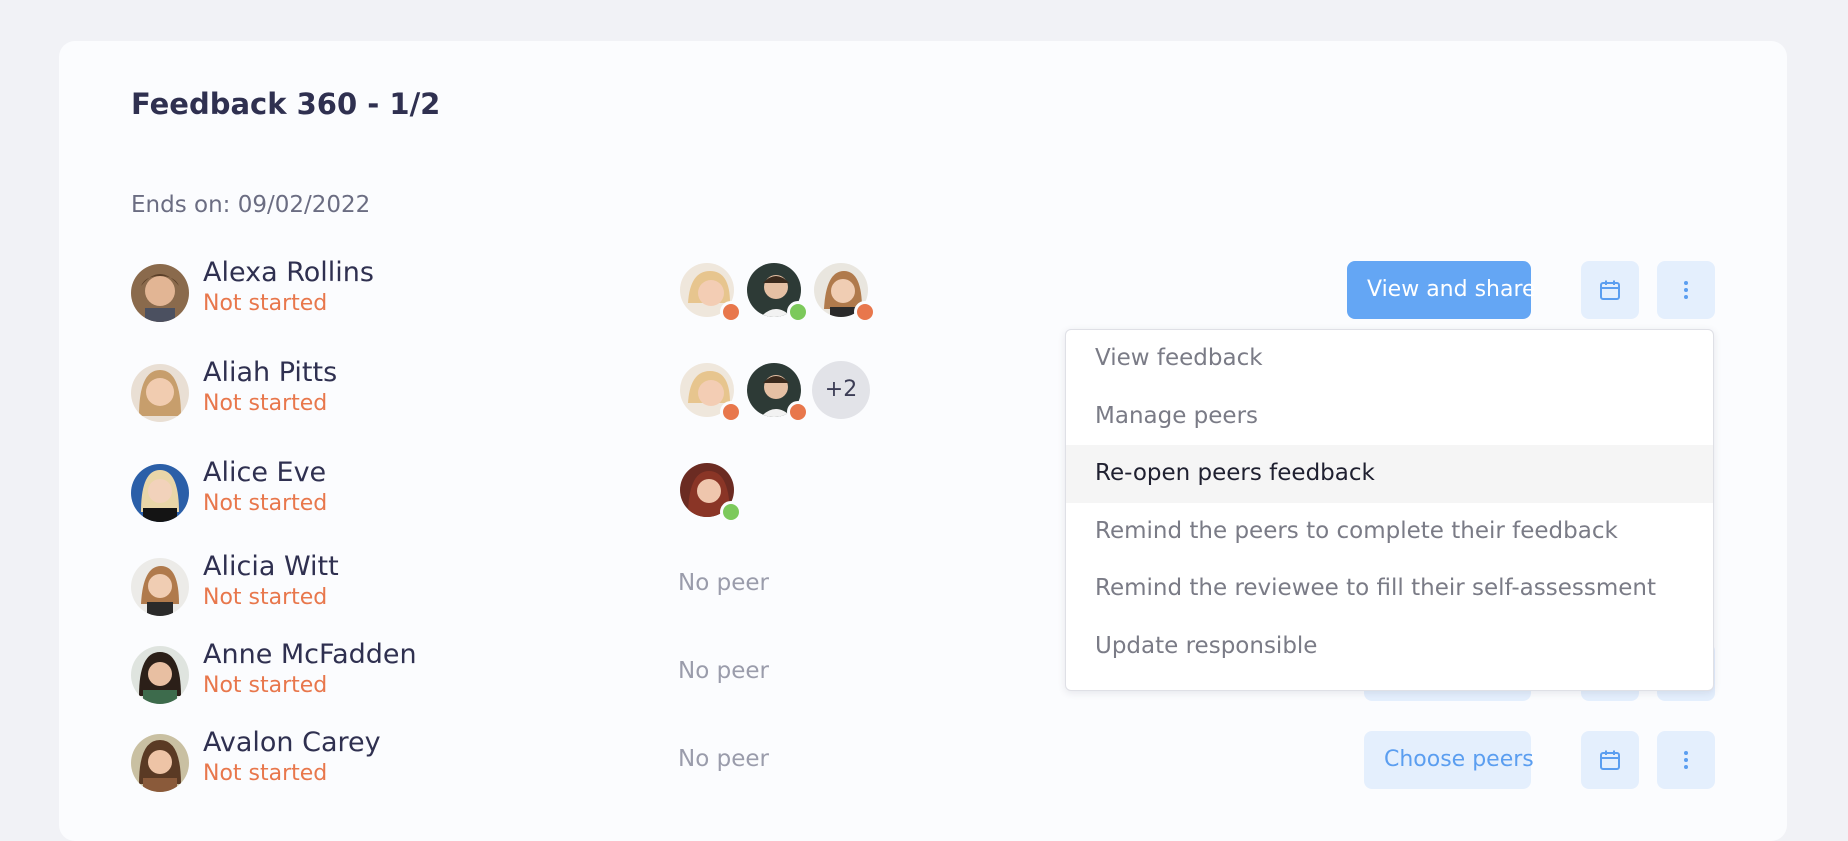  Describe the element at coordinates (264, 473) in the screenshot. I see `reviewee-name: Alice Eve` at that location.